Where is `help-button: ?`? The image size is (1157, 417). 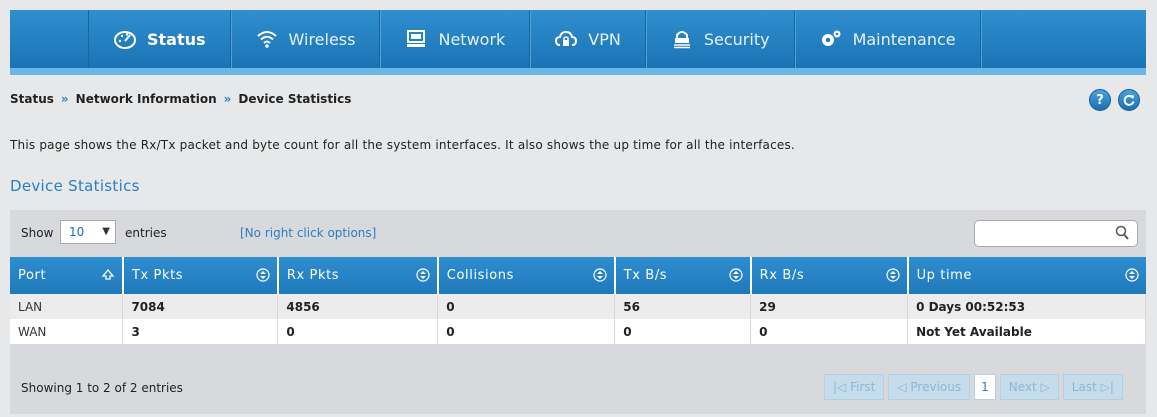 help-button: ? is located at coordinates (1100, 100).